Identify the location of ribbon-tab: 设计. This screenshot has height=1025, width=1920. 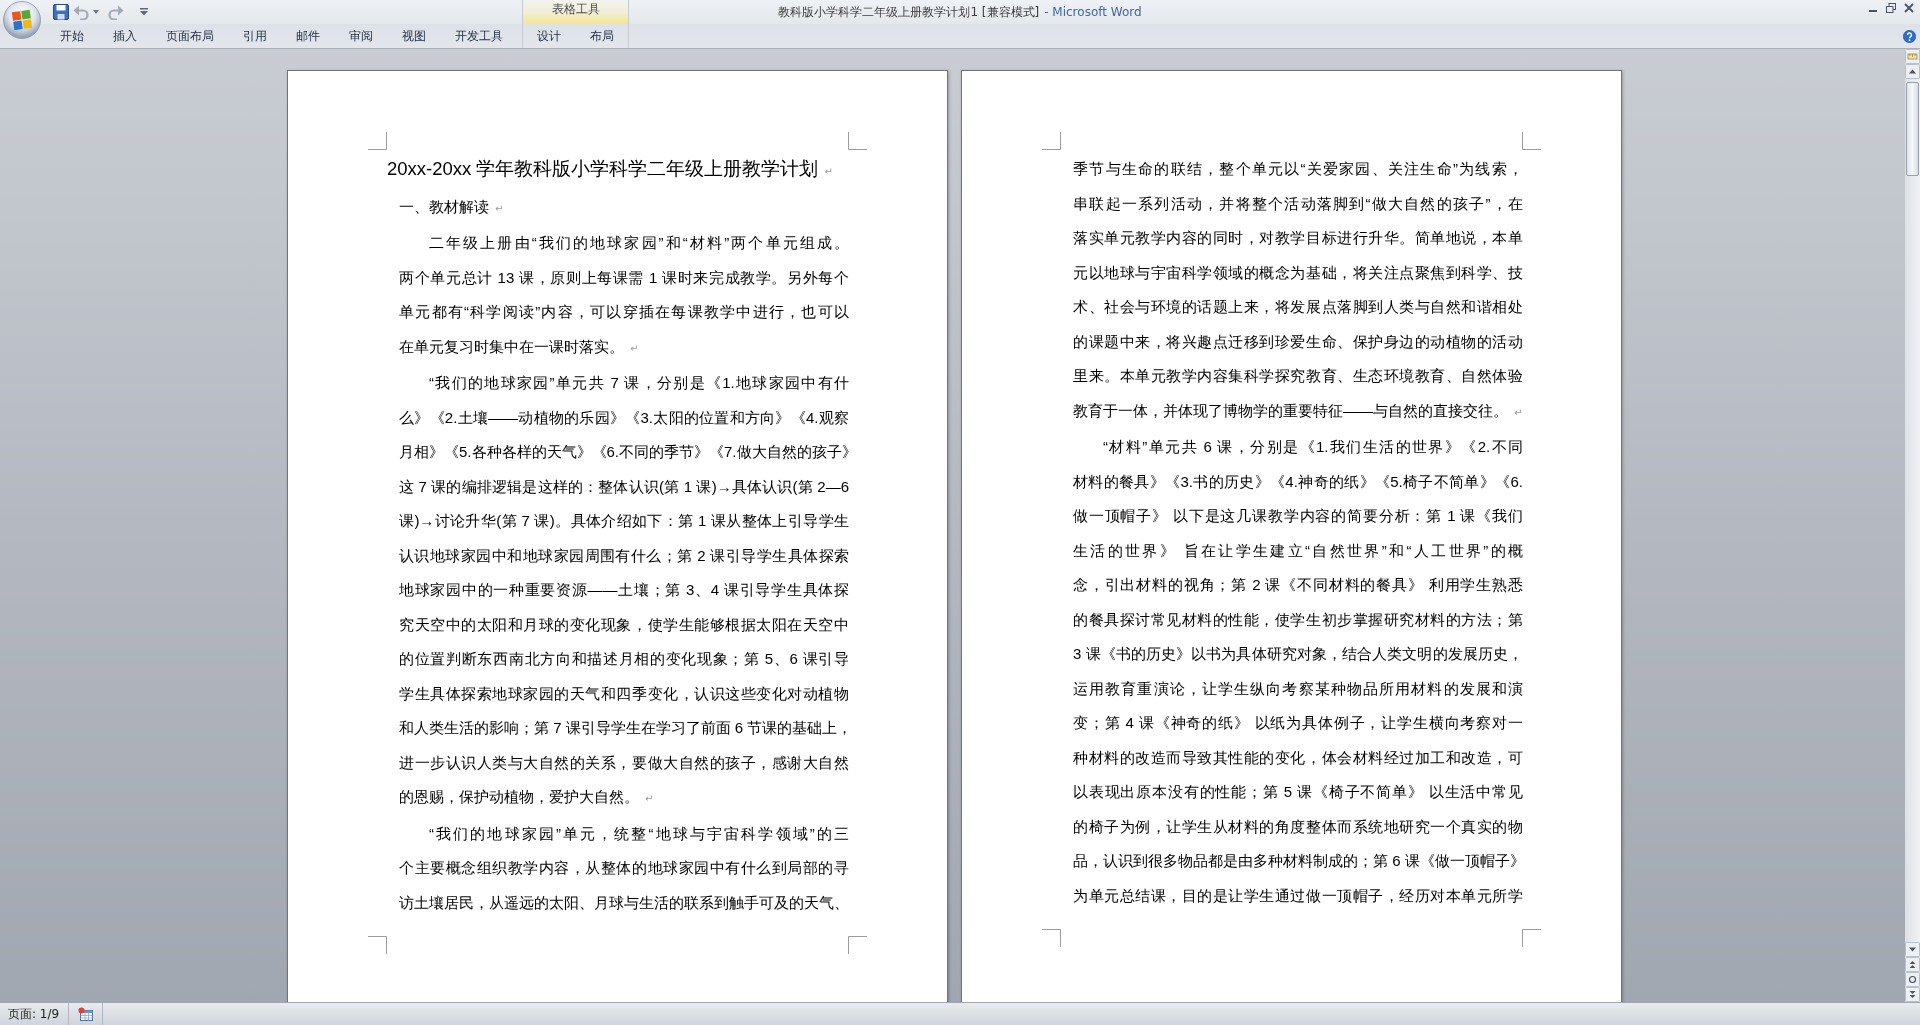
(549, 36).